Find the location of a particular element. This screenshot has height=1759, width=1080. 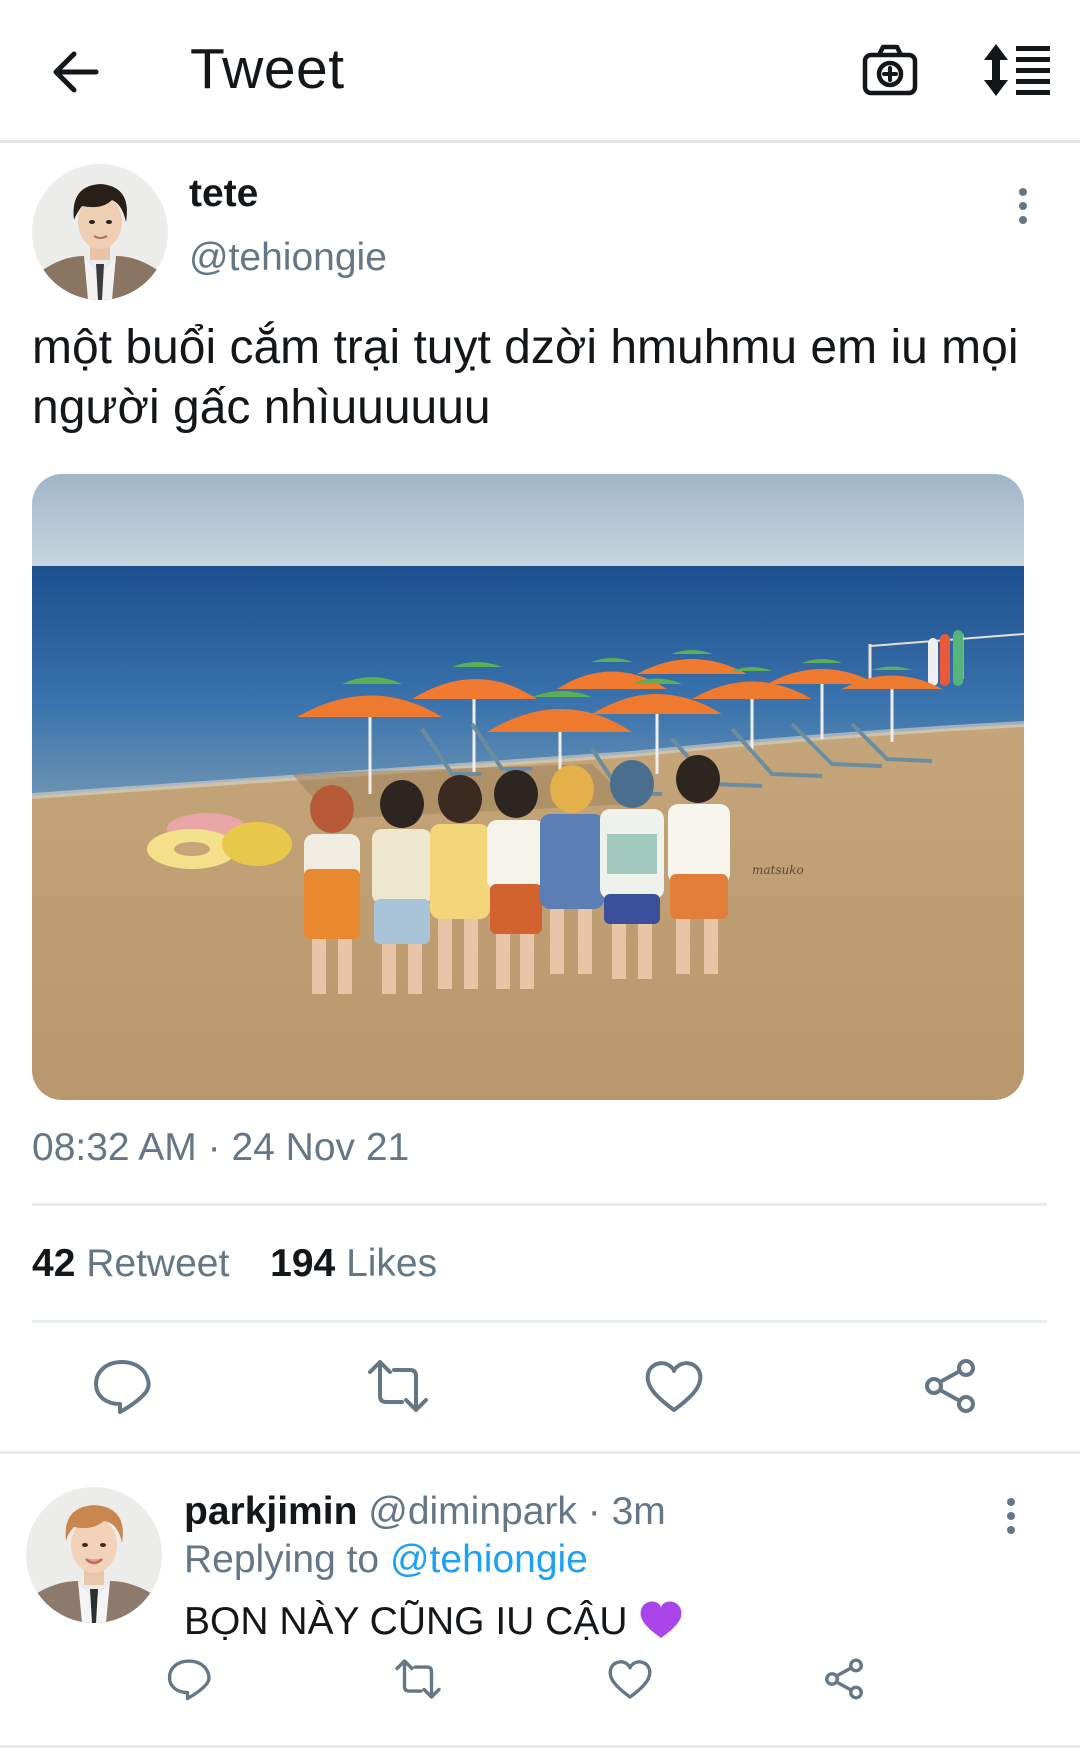

camera-plus-icon is located at coordinates (890, 70).